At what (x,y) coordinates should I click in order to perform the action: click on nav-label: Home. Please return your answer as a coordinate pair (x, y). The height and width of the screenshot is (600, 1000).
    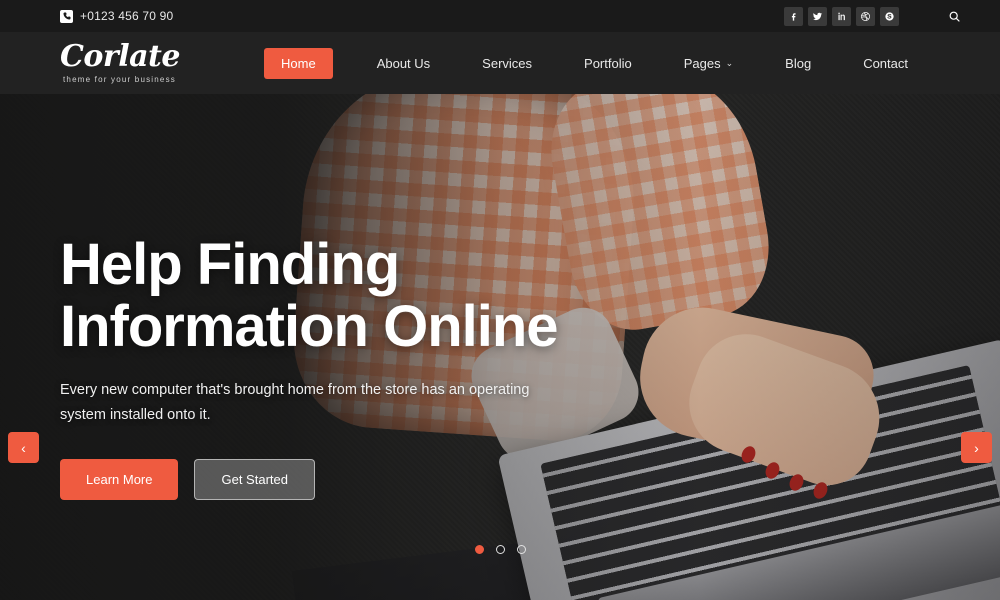
    Looking at the image, I should click on (298, 63).